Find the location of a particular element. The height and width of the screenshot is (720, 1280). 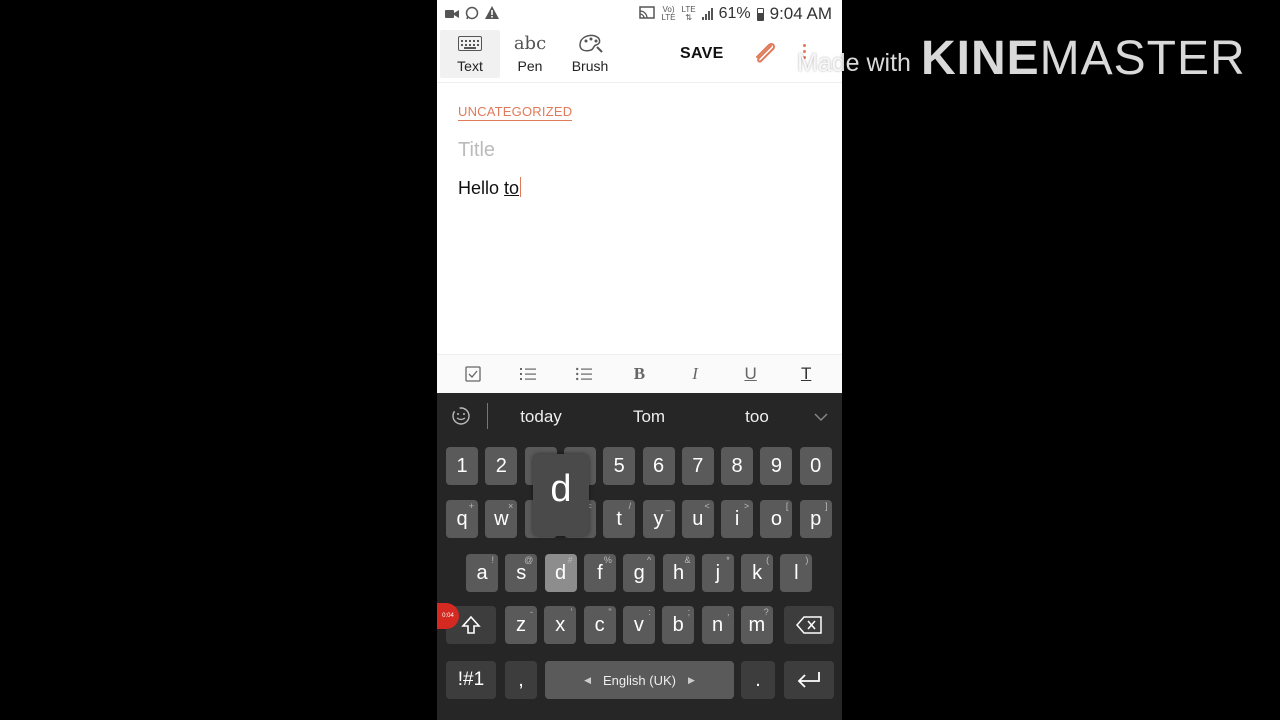

key-b: b; is located at coordinates (678, 625).